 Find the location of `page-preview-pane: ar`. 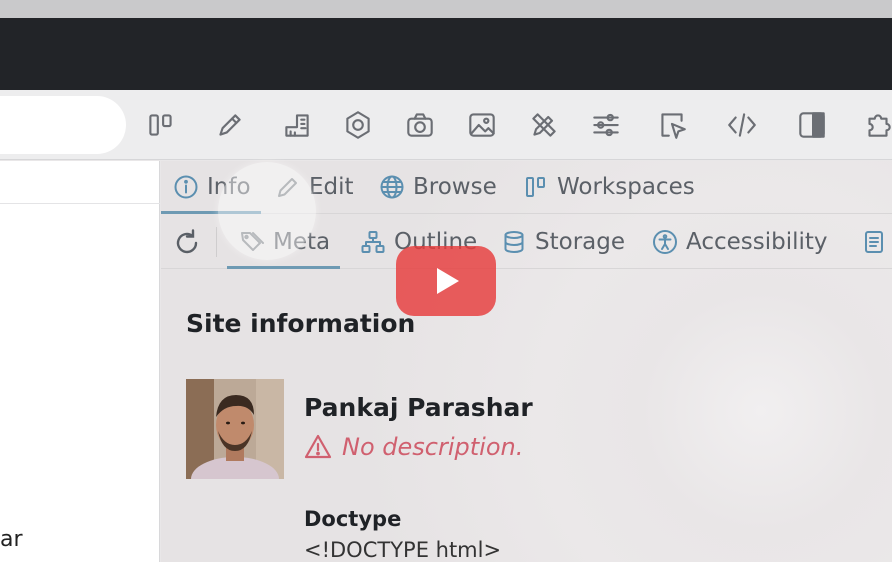

page-preview-pane: ar is located at coordinates (80, 361).